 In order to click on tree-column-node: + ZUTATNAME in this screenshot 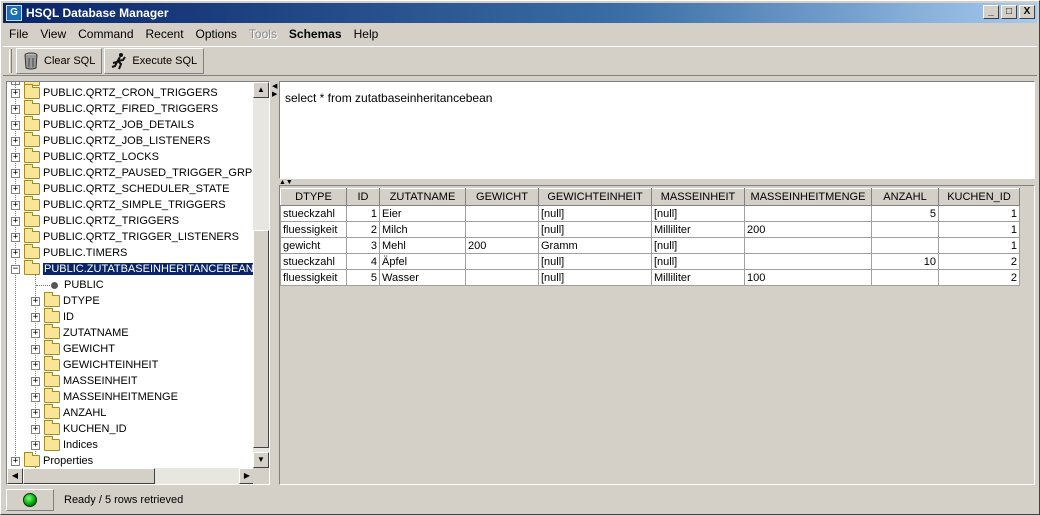, I will do `click(80, 332)`.